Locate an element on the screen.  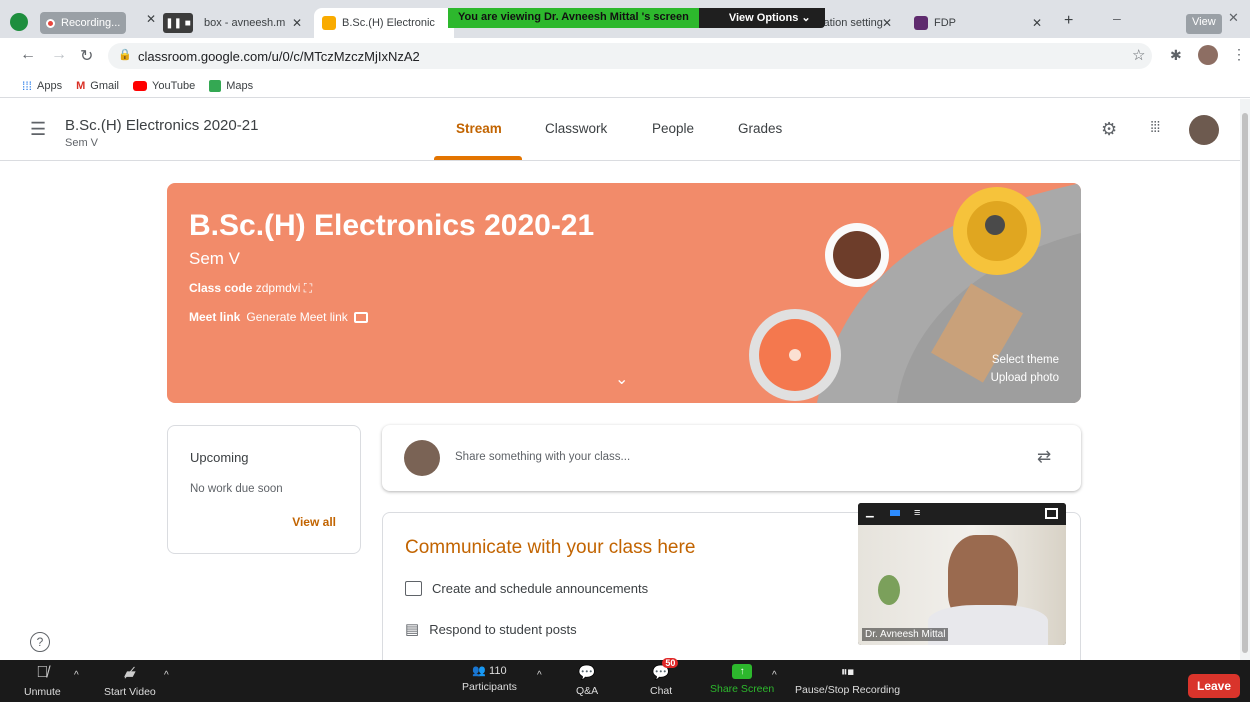
header-class-name: B.Sc.(H) Electronics 2020-21 is located at coordinates (161, 125).